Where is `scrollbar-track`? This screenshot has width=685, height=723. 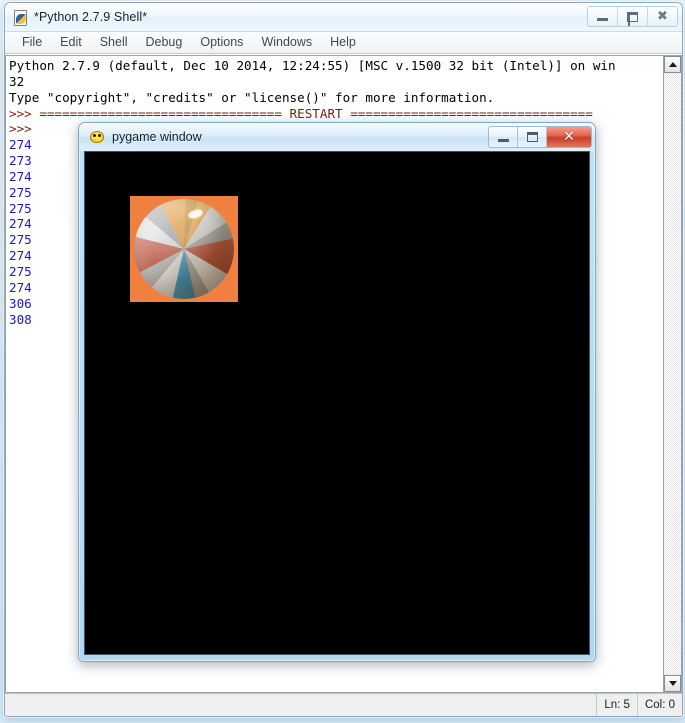 scrollbar-track is located at coordinates (672, 374).